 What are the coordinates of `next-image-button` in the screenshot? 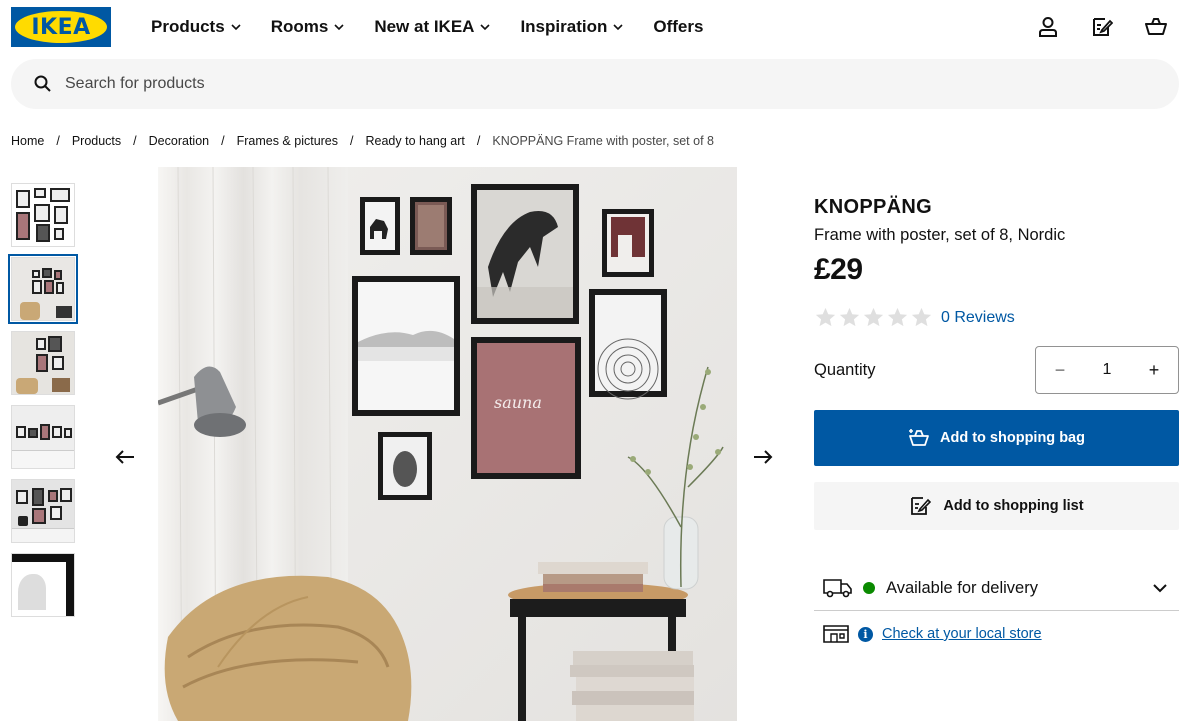 It's located at (763, 457).